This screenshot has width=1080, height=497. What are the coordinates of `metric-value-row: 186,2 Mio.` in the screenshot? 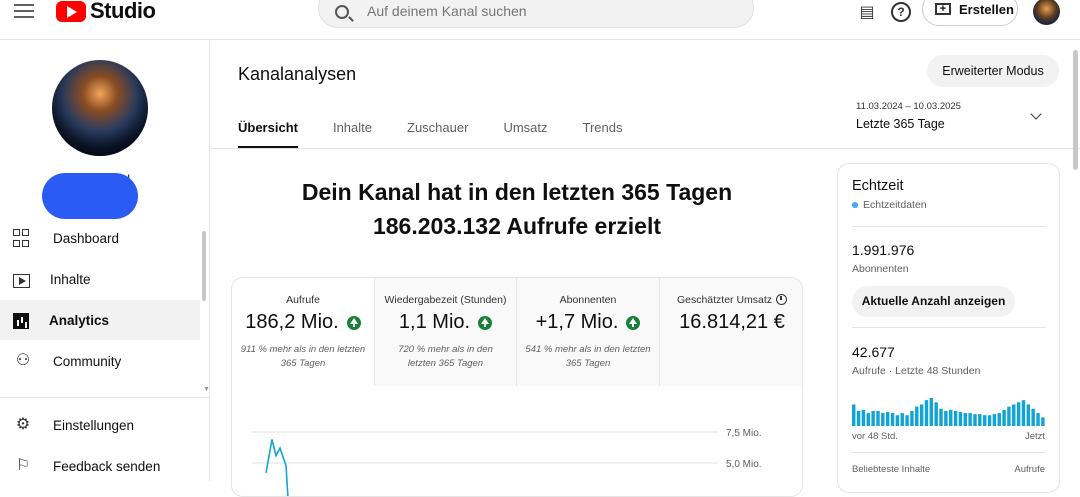 It's located at (303, 322).